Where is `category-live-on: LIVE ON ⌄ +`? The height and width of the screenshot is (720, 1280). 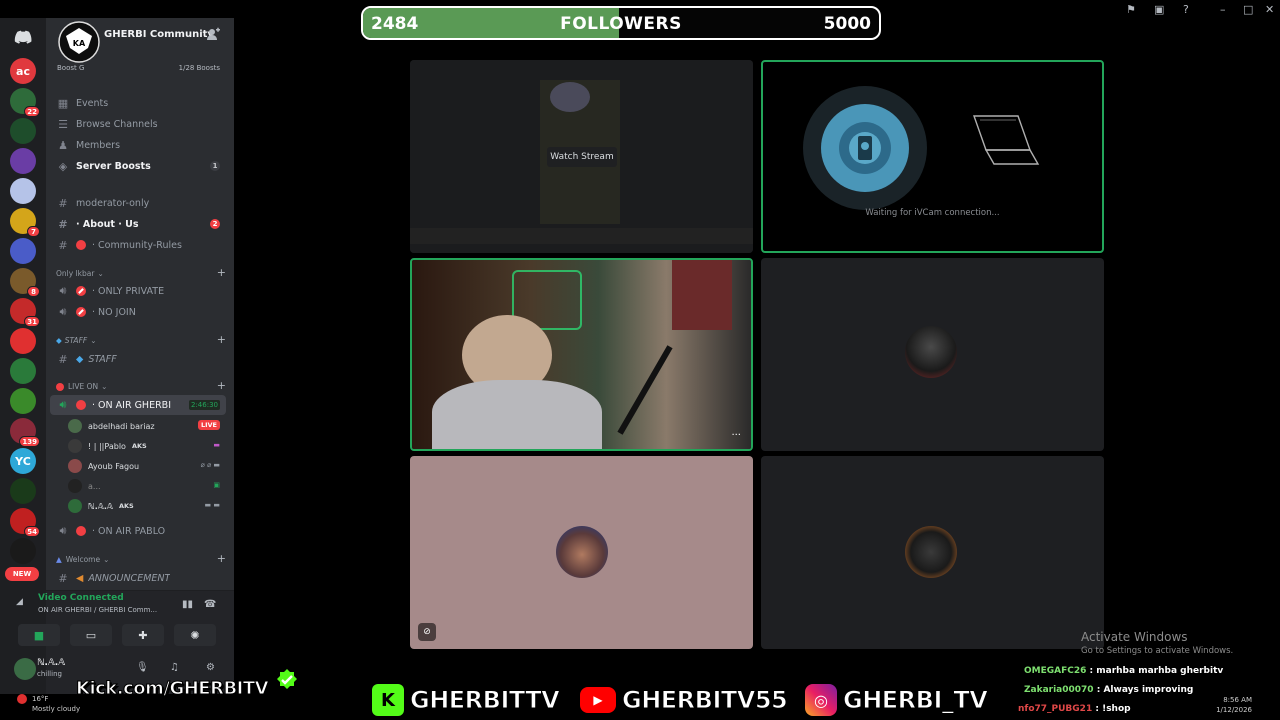 category-live-on: LIVE ON ⌄ + is located at coordinates (141, 385).